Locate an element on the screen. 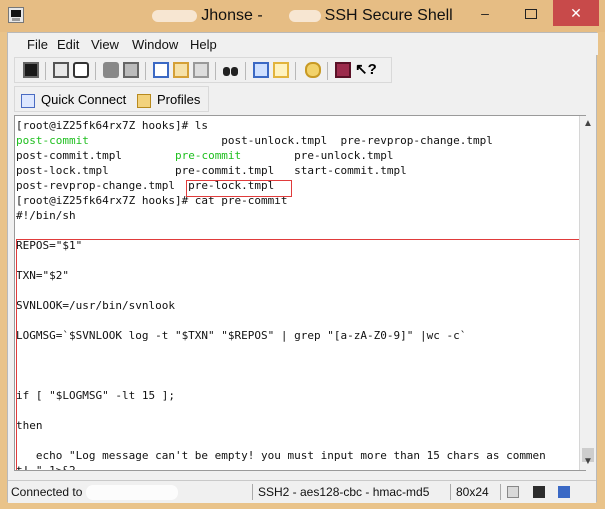 This screenshot has width=605, height=509. find-icon is located at coordinates (231, 70).